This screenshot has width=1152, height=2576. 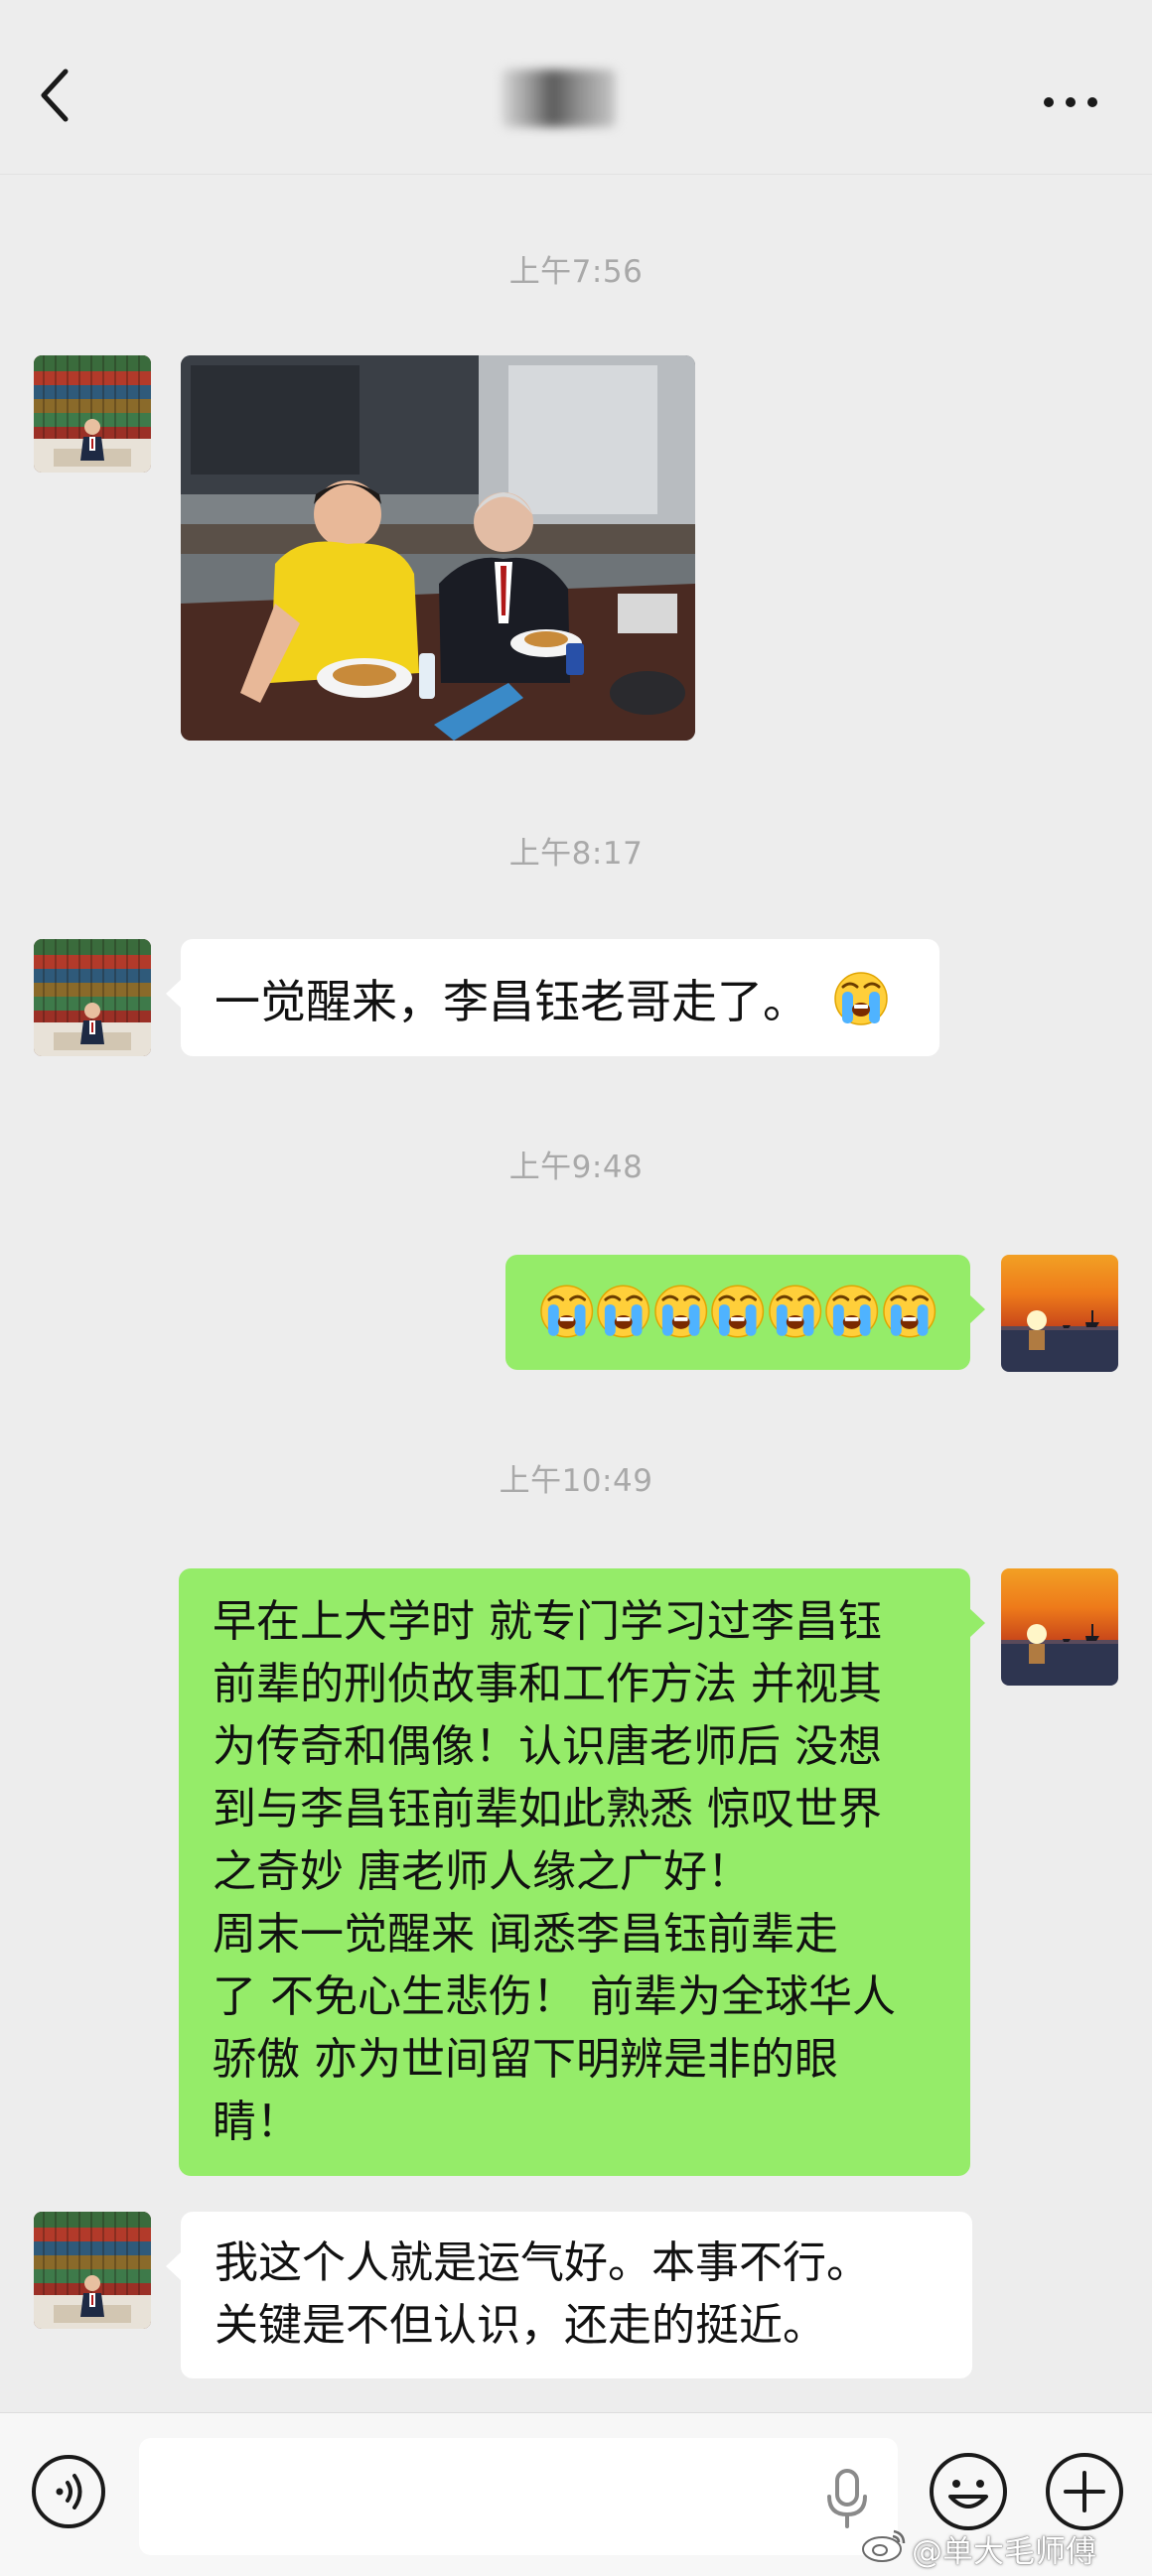 I want to click on emoji-button, so click(x=968, y=2491).